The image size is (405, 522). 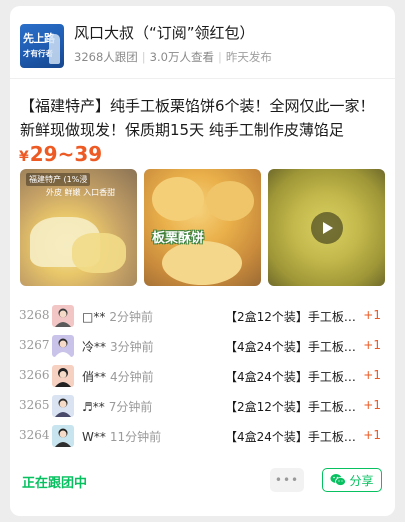 I want to click on buyer-name: 俏** 4分钟前, so click(x=118, y=377).